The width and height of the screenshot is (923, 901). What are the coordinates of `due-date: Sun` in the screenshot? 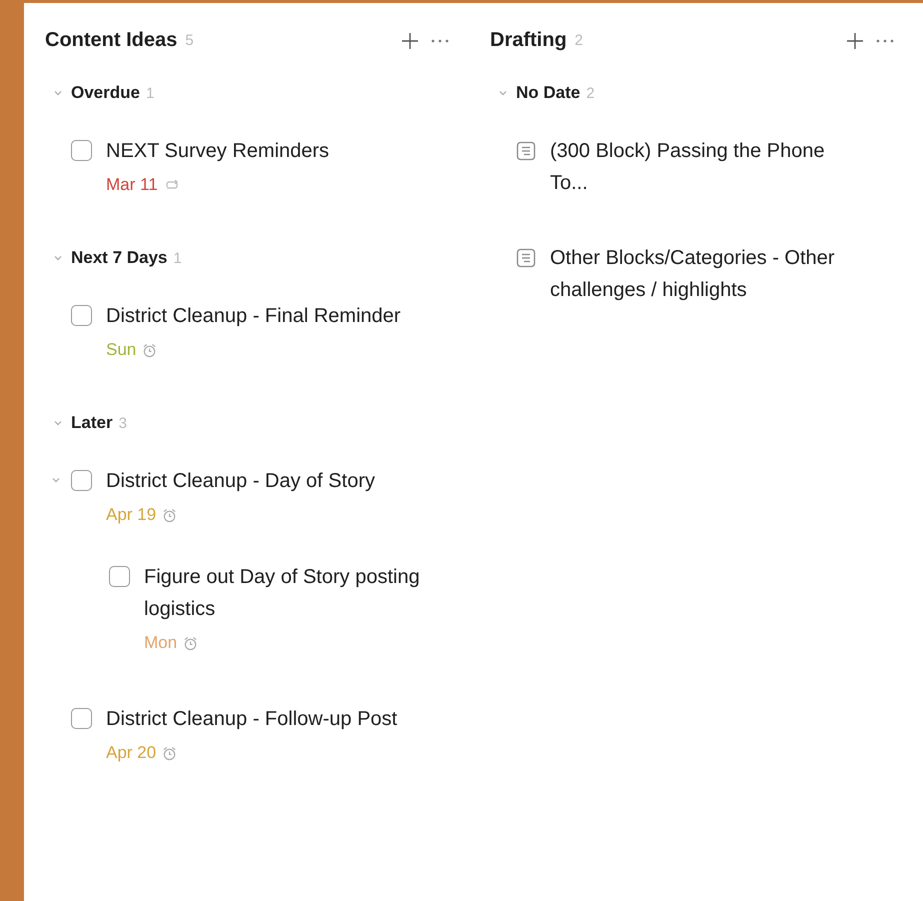 It's located at (121, 350).